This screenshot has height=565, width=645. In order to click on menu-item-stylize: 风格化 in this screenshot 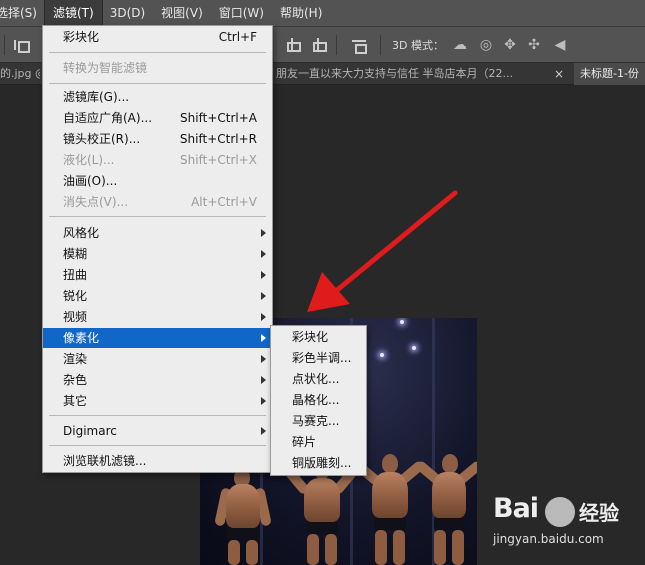, I will do `click(157, 233)`.